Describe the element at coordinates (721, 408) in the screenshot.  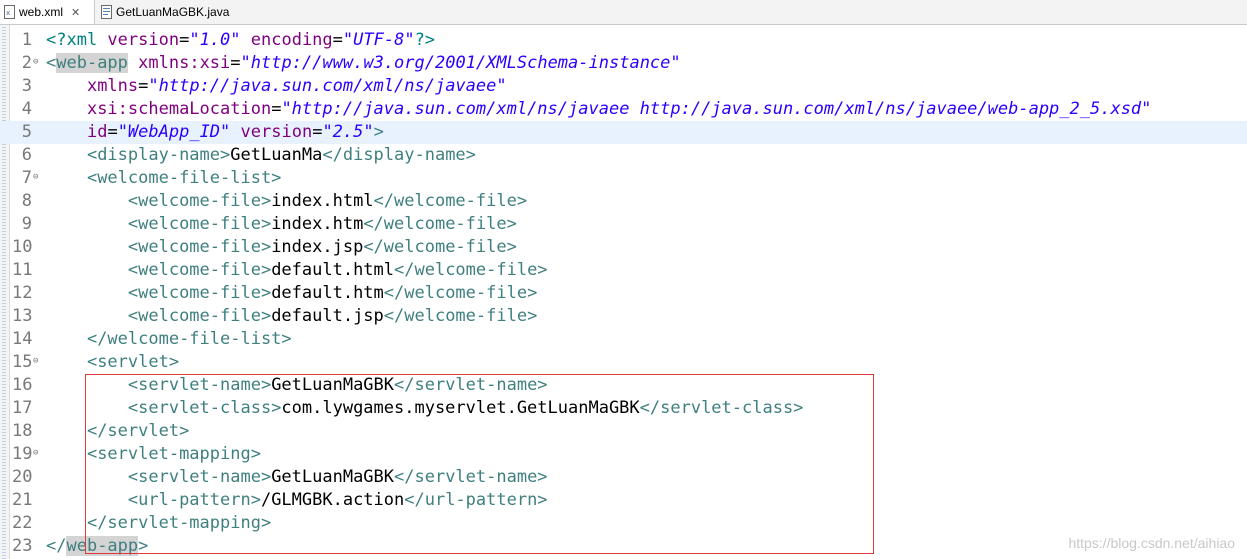
I see `code-token: </servlet-class>` at that location.